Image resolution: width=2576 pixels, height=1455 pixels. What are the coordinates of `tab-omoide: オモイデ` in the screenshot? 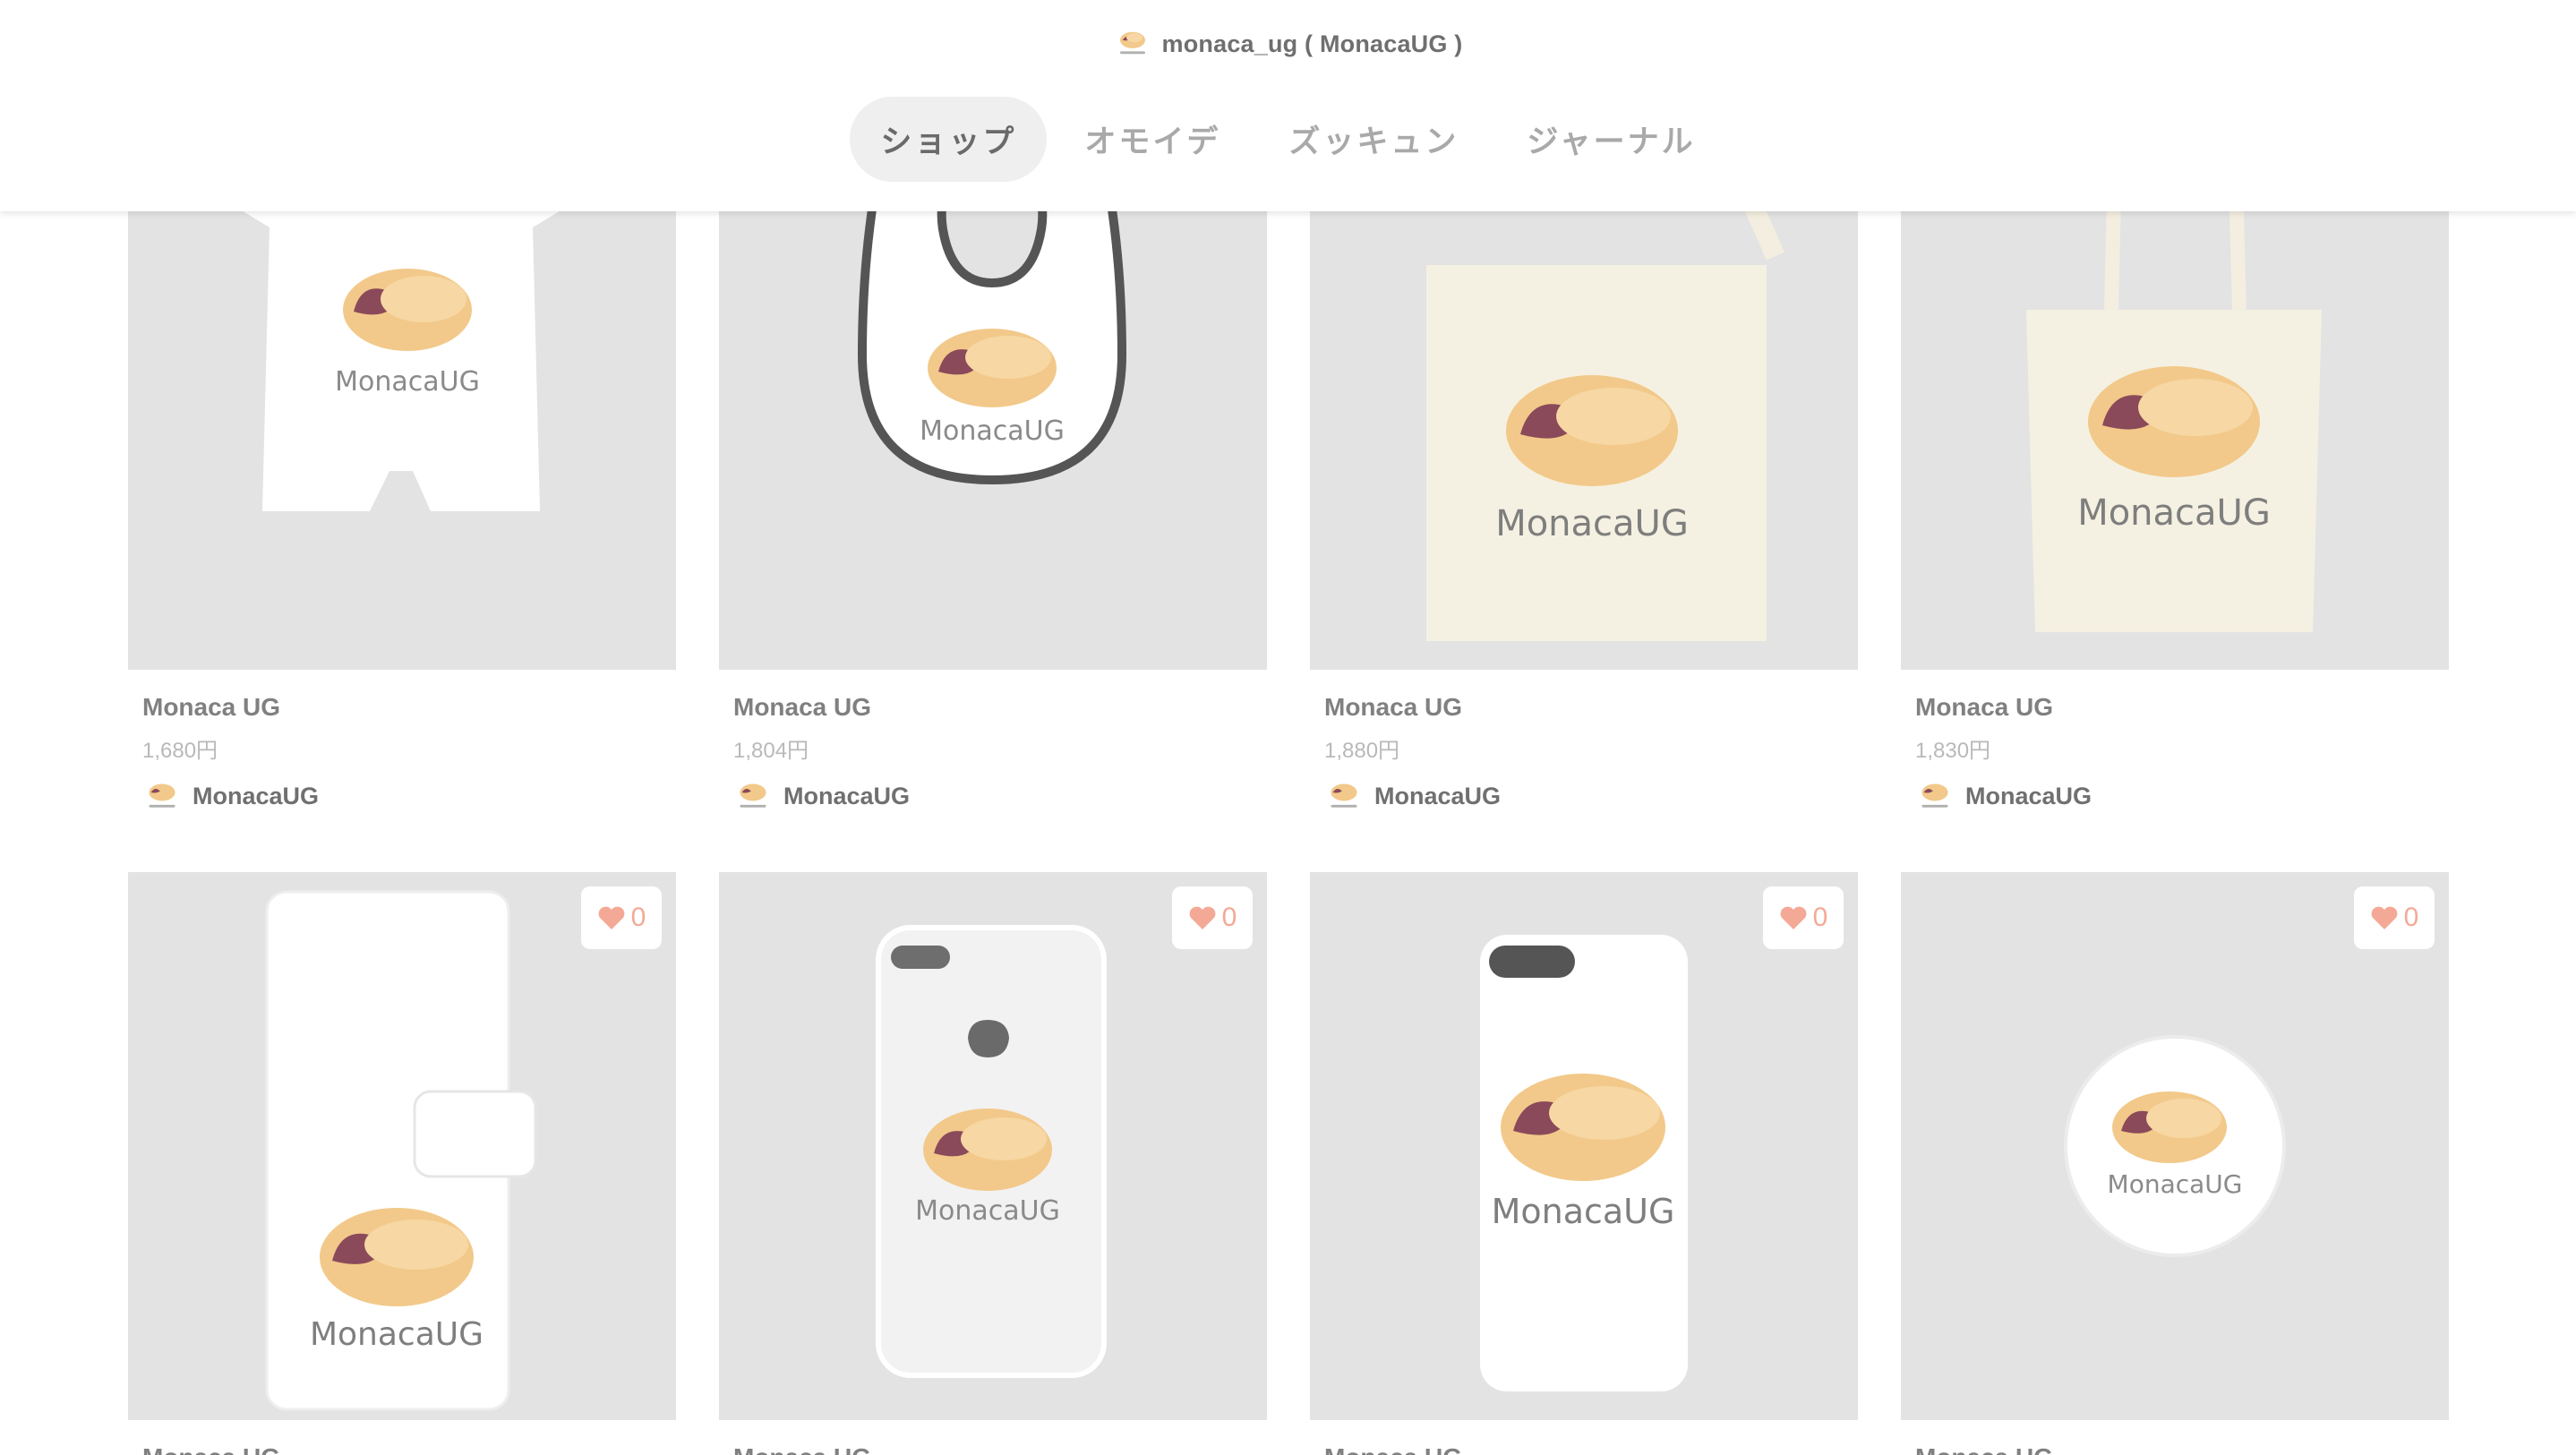 It's located at (1152, 139).